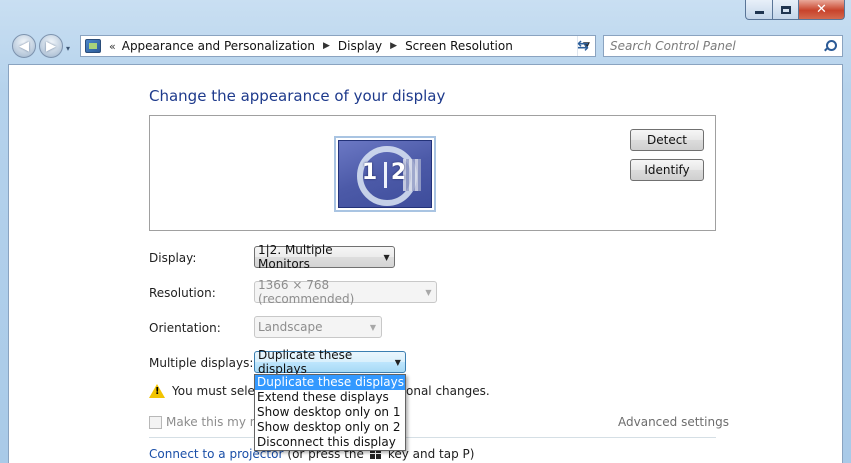 The image size is (851, 463). Describe the element at coordinates (218, 46) in the screenshot. I see `breadcrumb-appearance: Appearance and Personalization` at that location.